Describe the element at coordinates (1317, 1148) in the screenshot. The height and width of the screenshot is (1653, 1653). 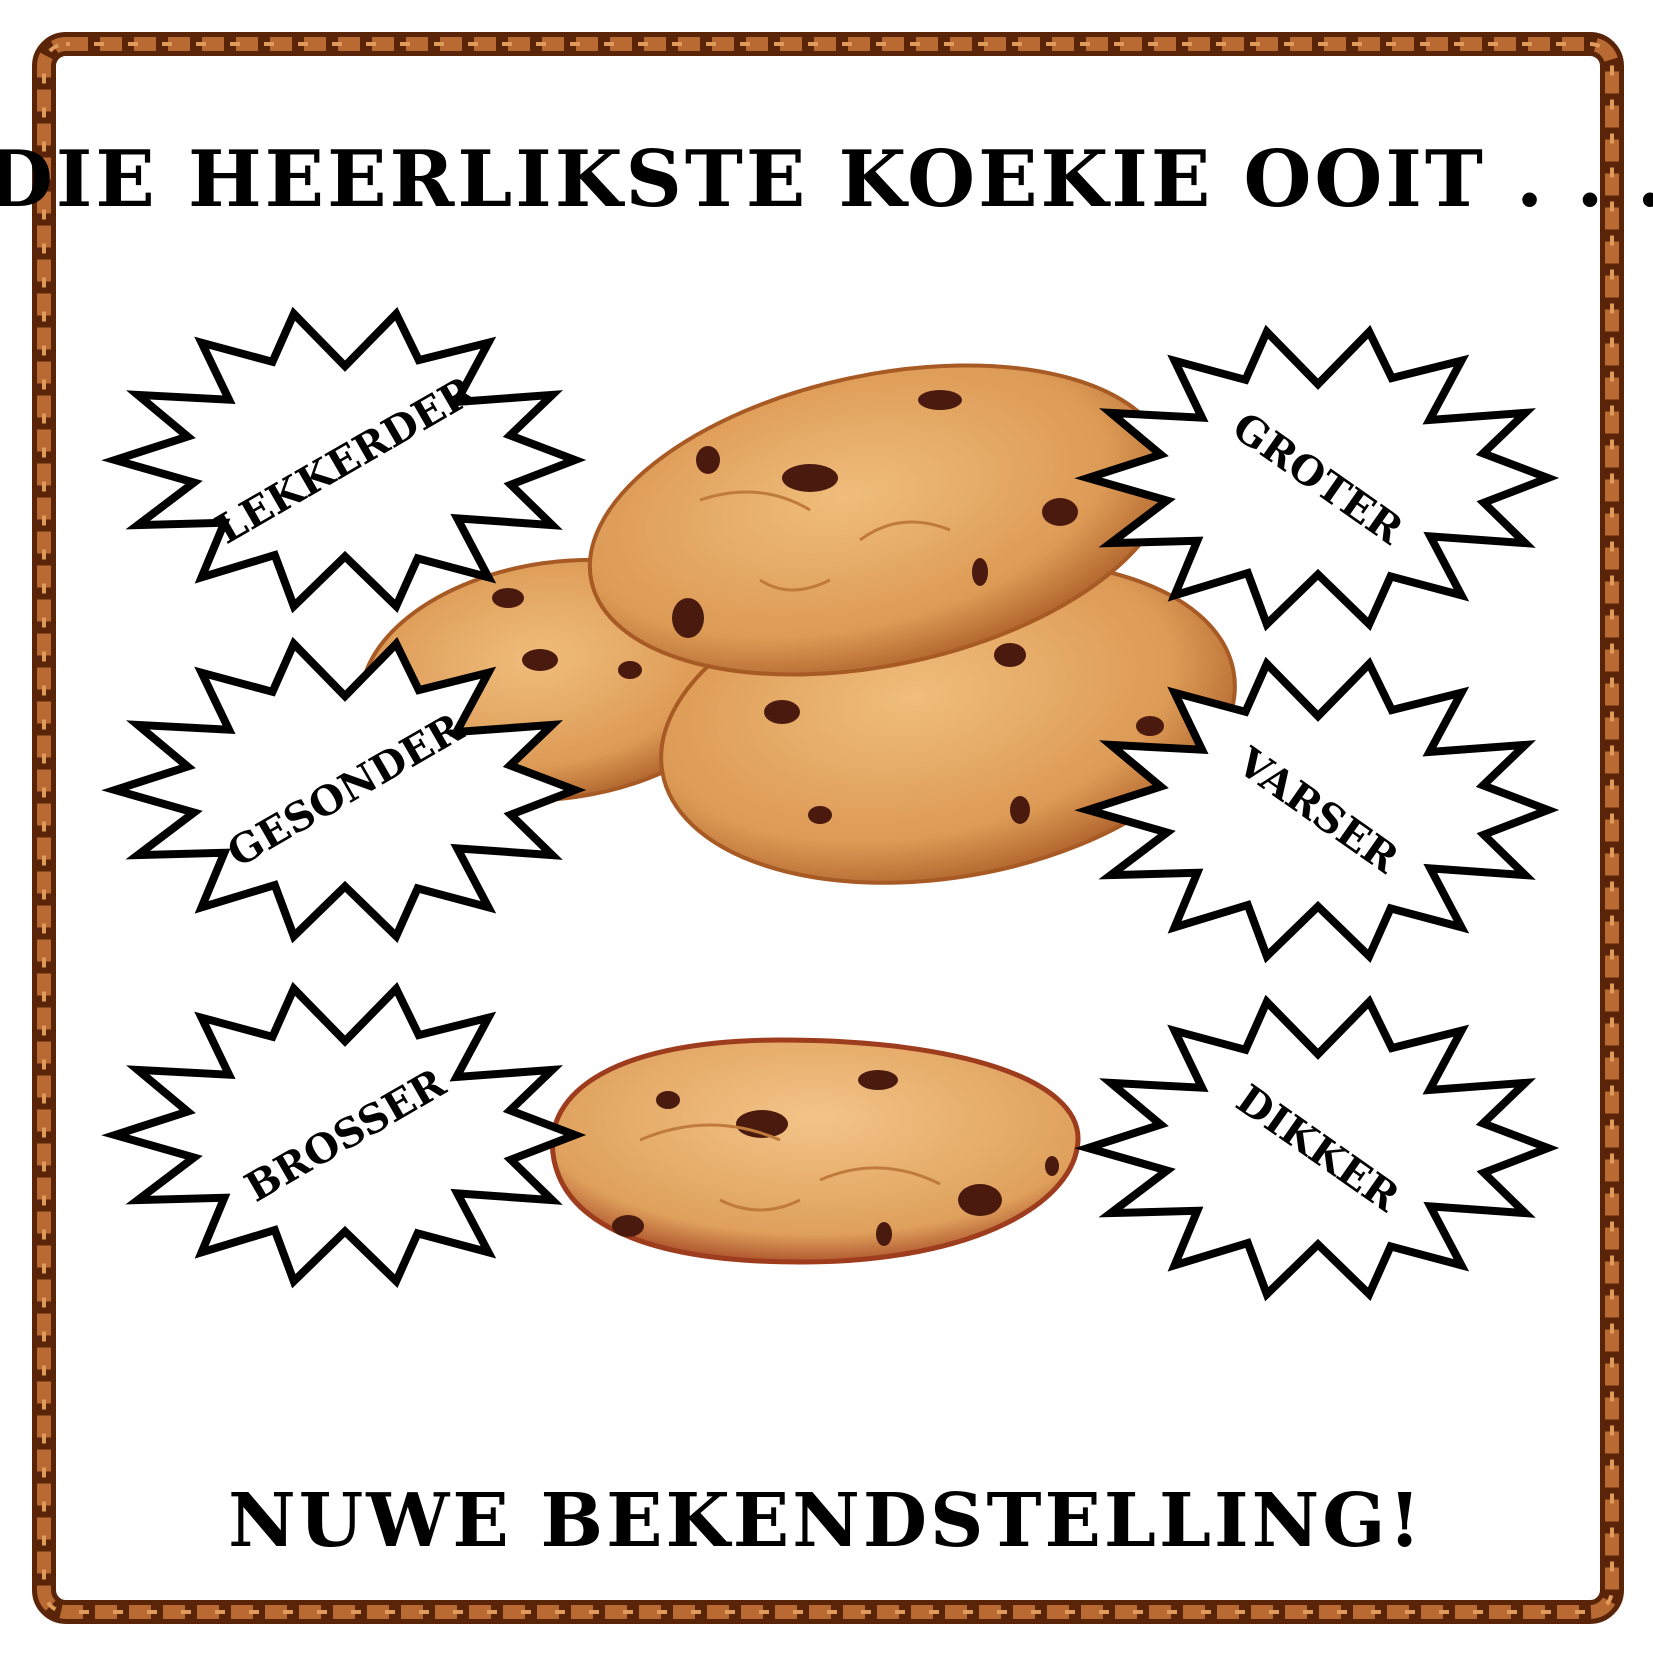
I see `starburst-dikker: DIKKER` at that location.